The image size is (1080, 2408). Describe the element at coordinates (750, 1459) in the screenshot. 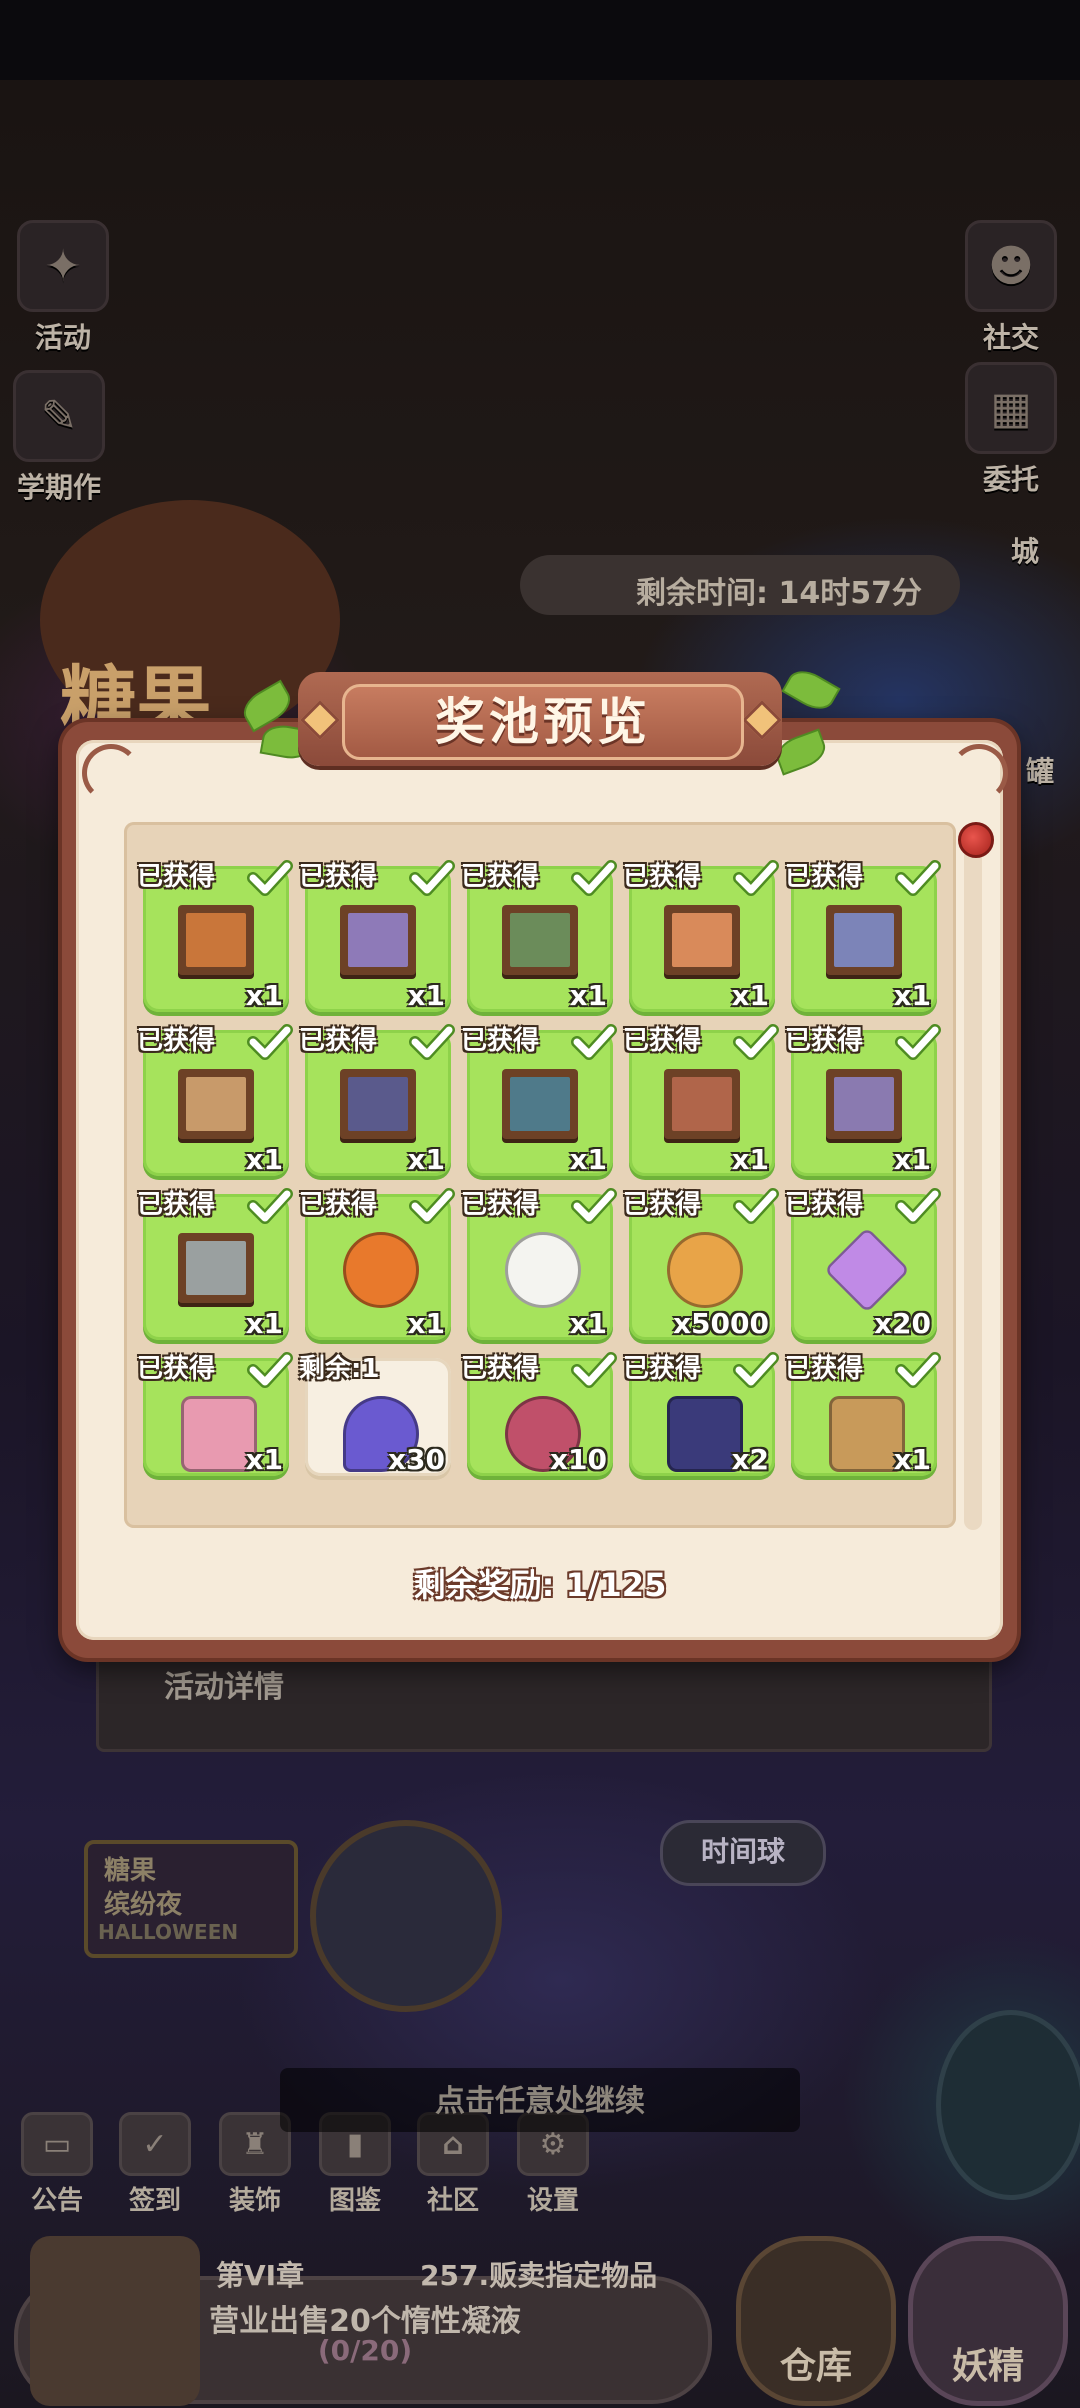

I see `reward-quantity: x2` at that location.